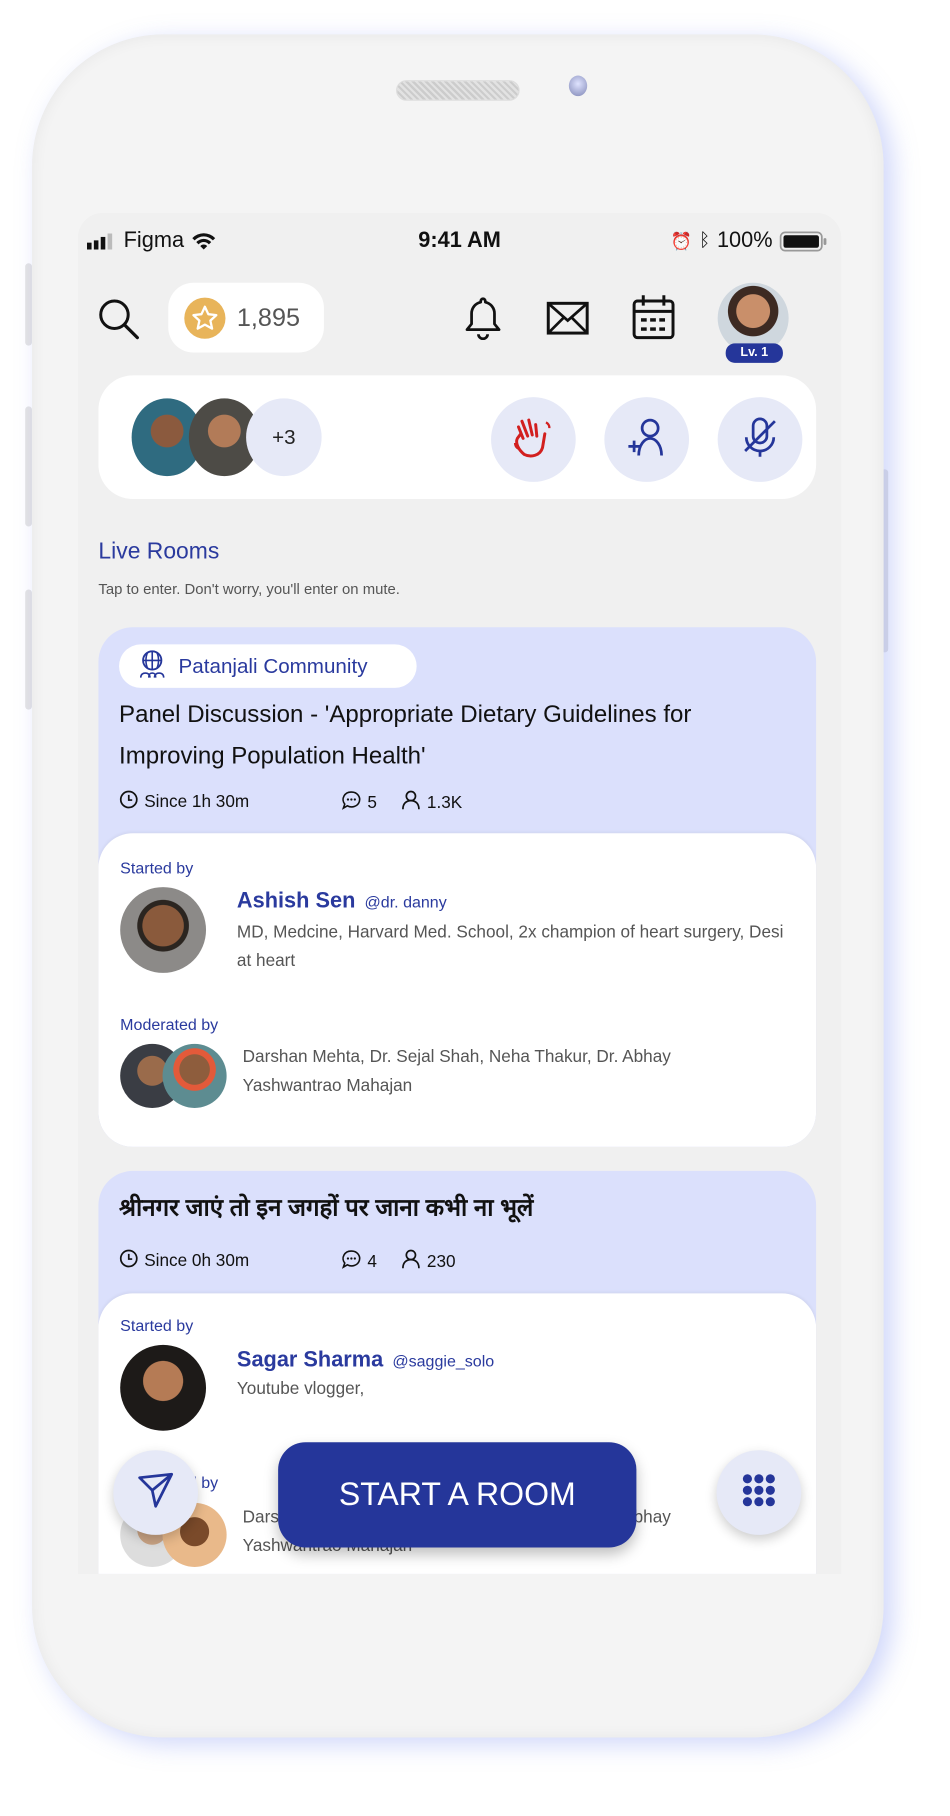 Image resolution: width=950 pixels, height=1816 pixels. What do you see at coordinates (197, 1261) in the screenshot?
I see `since-text: Since 0h 30m` at bounding box center [197, 1261].